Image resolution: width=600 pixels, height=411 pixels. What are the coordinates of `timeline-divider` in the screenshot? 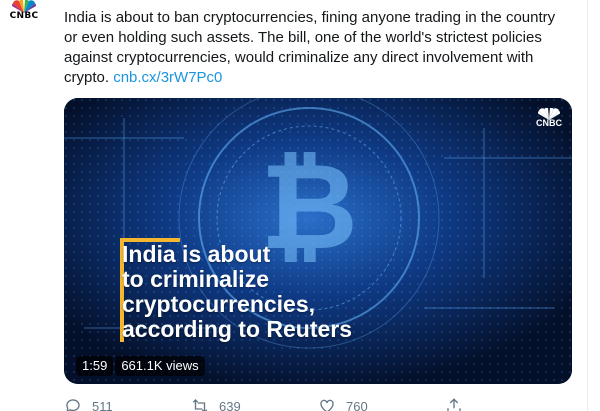 It's located at (587, 205).